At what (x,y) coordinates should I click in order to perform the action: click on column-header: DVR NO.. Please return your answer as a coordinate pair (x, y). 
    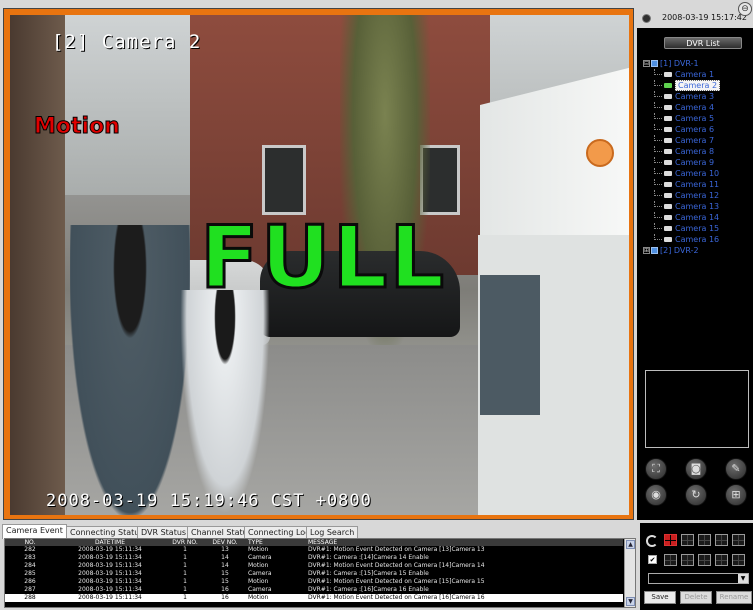
    Looking at the image, I should click on (185, 542).